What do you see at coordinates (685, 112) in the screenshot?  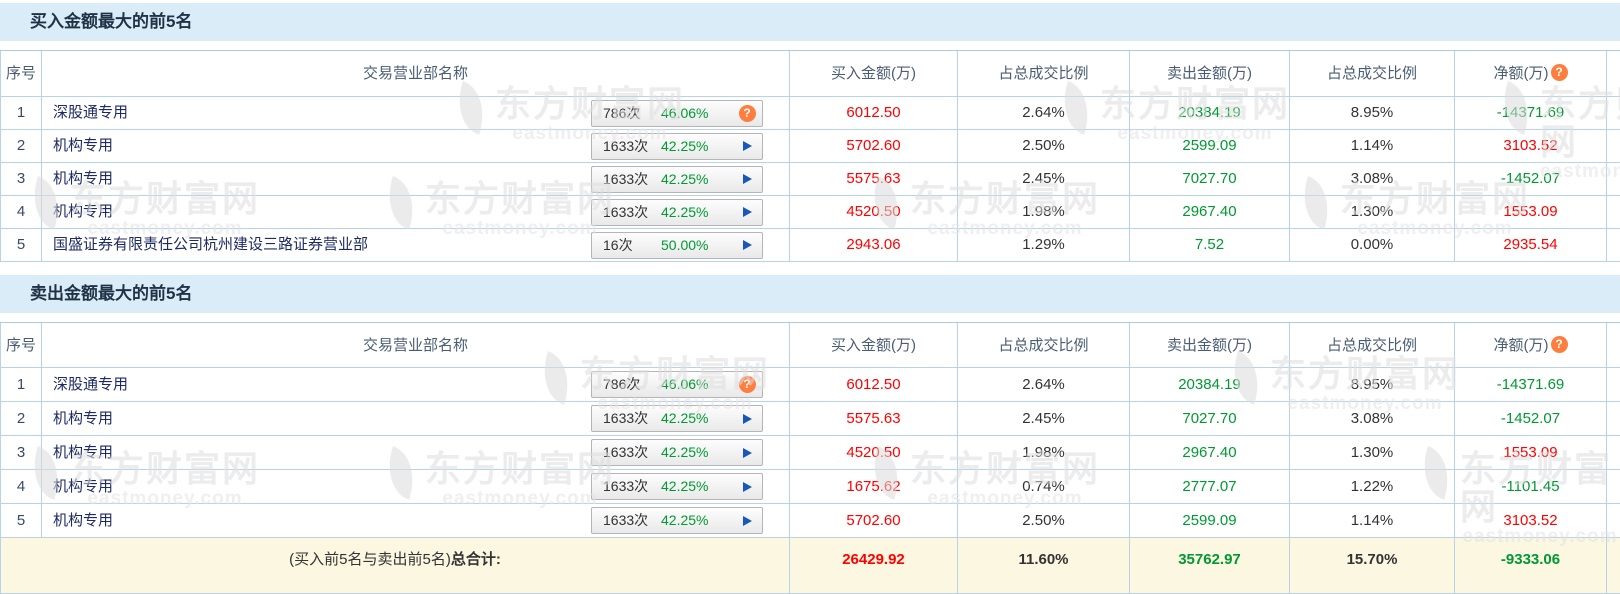 I see `win-rate: 46.06%` at bounding box center [685, 112].